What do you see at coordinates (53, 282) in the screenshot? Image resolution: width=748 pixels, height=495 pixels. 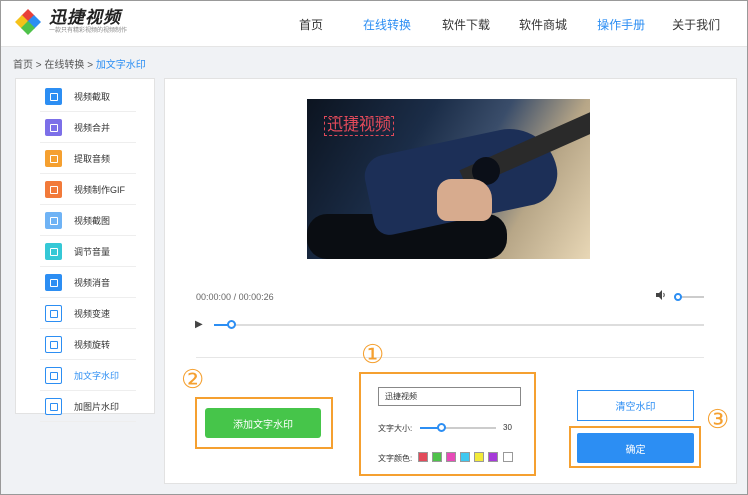 I see `mute-icon` at bounding box center [53, 282].